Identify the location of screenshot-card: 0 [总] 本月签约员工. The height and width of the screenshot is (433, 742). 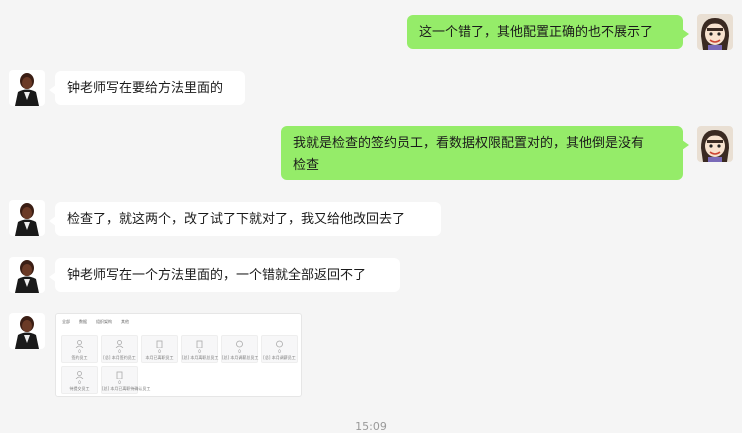
(119, 349).